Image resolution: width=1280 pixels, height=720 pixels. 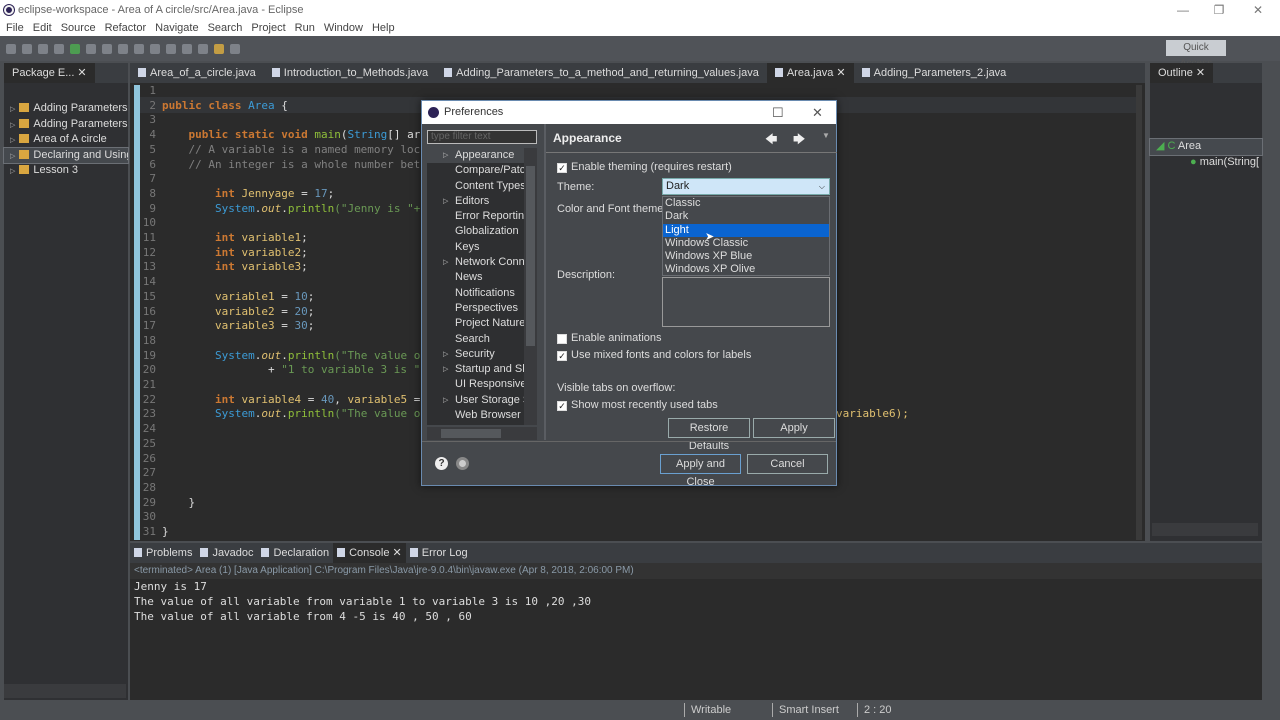 I want to click on menu-project: Project, so click(x=268, y=28).